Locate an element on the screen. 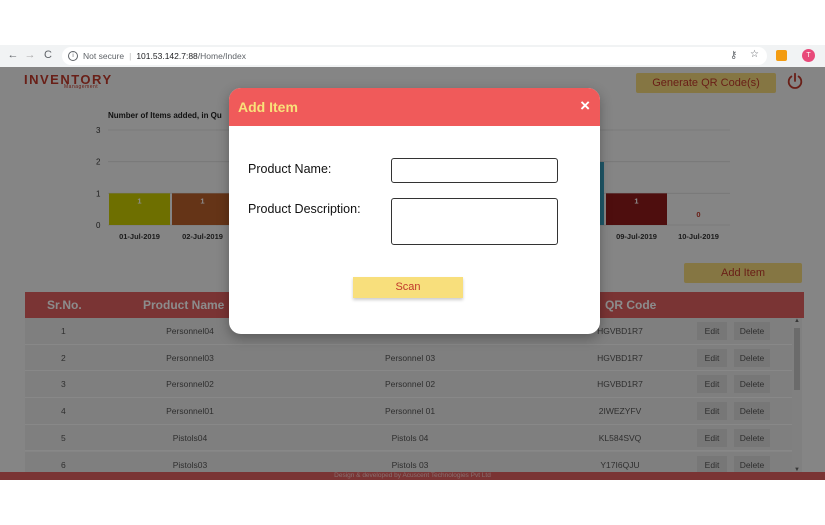 This screenshot has width=825, height=525. product-description-label: Product Description: is located at coordinates (304, 209).